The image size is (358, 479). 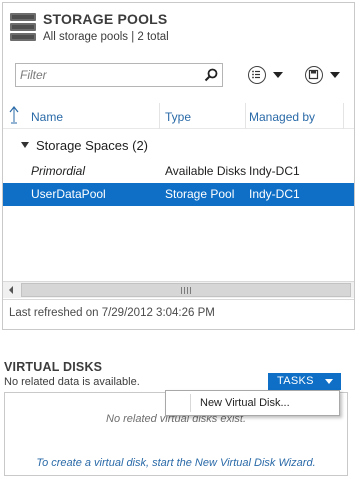 I want to click on filter-box, so click(x=119, y=75).